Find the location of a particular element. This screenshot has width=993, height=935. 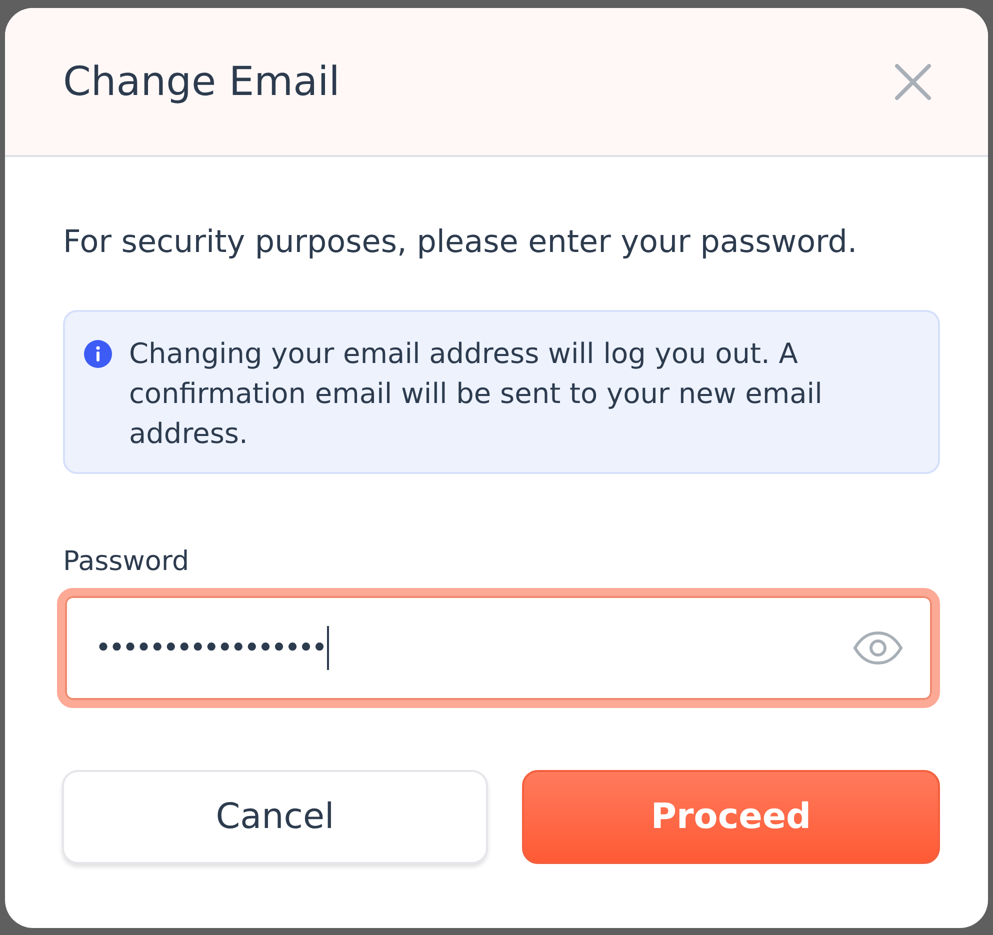

password-field: ••••••••••••••••• is located at coordinates (498, 648).